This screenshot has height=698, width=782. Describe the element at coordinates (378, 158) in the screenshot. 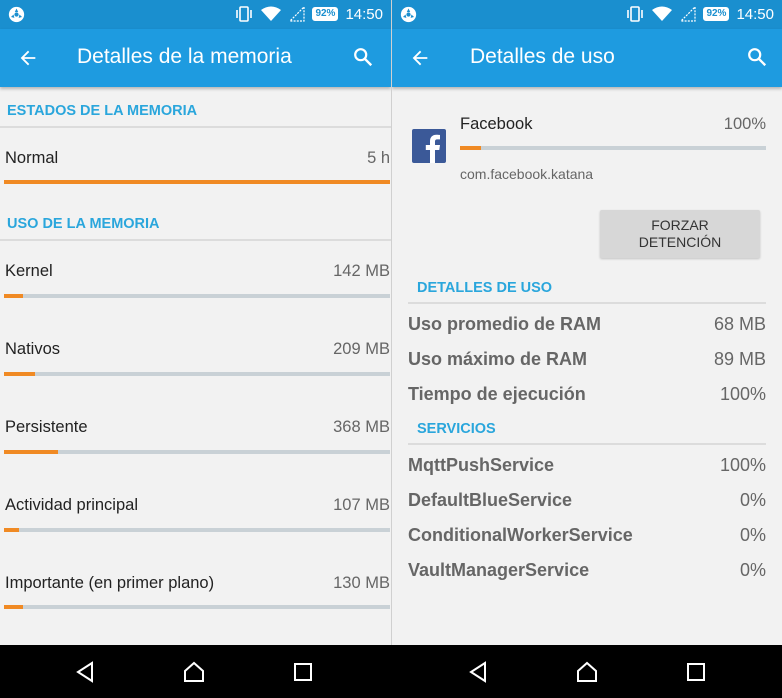

I see `state-value: 5 h` at that location.